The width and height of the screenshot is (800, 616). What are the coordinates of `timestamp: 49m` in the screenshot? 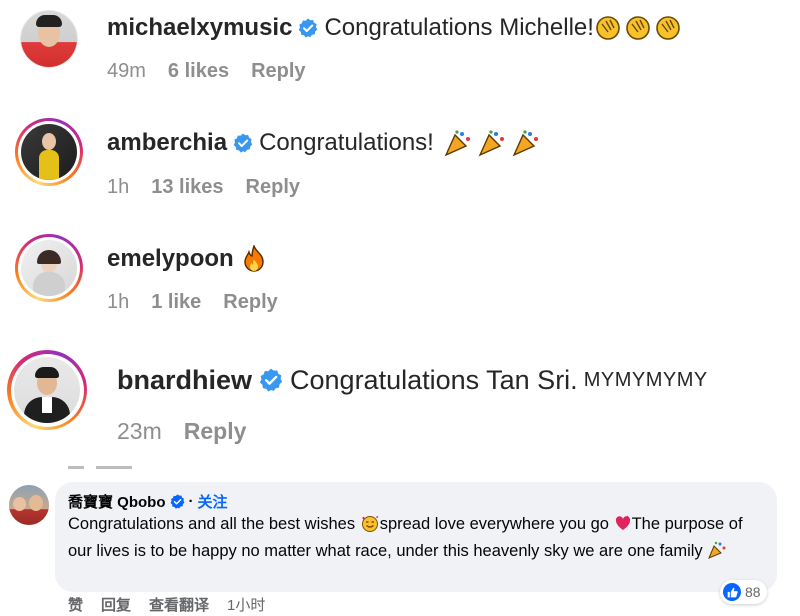 It's located at (126, 71).